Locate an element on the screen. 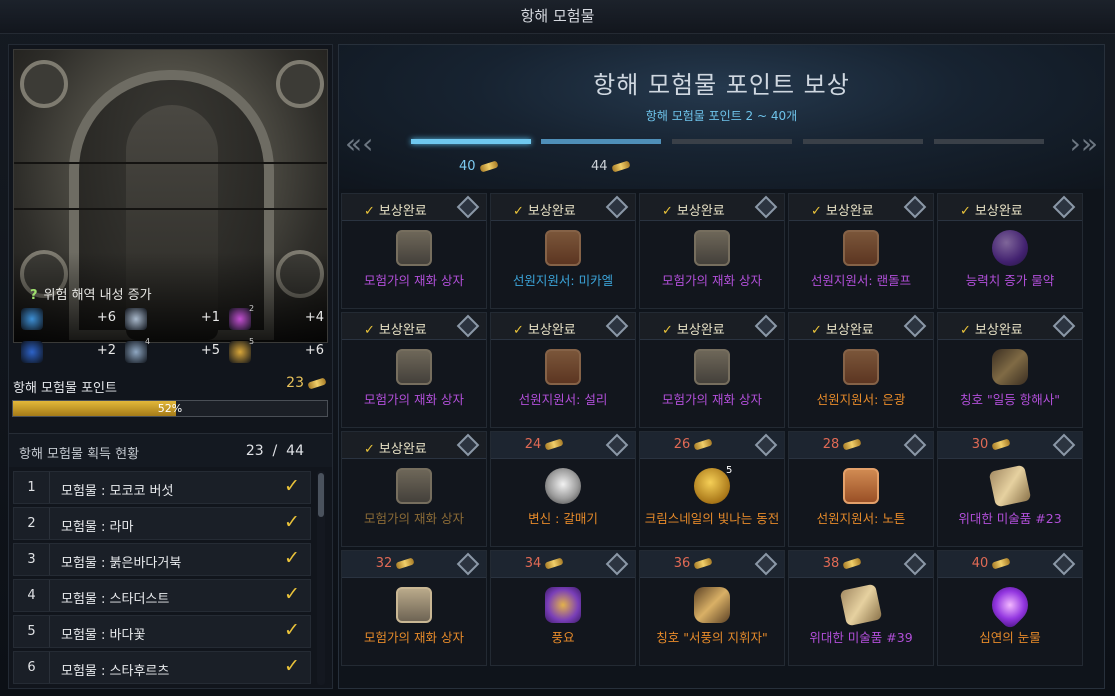 The image size is (1115, 696). relic-stat: +2 is located at coordinates (68, 352).